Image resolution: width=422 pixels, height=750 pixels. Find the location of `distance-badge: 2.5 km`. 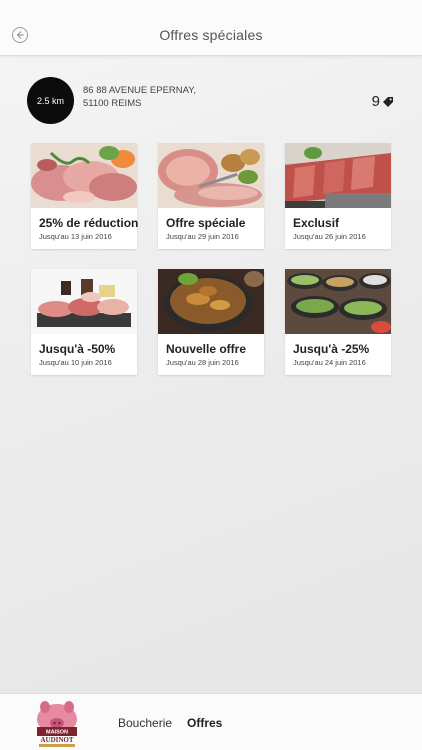

distance-badge: 2.5 km is located at coordinates (50, 100).